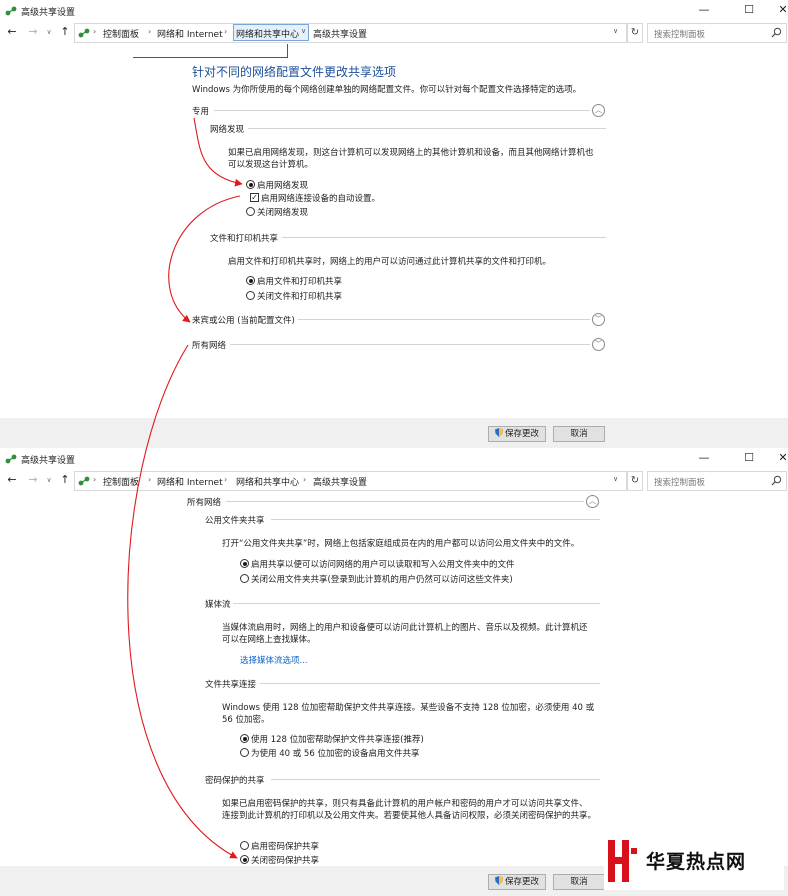  Describe the element at coordinates (244, 752) in the screenshot. I see `radio-40-56-bit-encryption` at that location.